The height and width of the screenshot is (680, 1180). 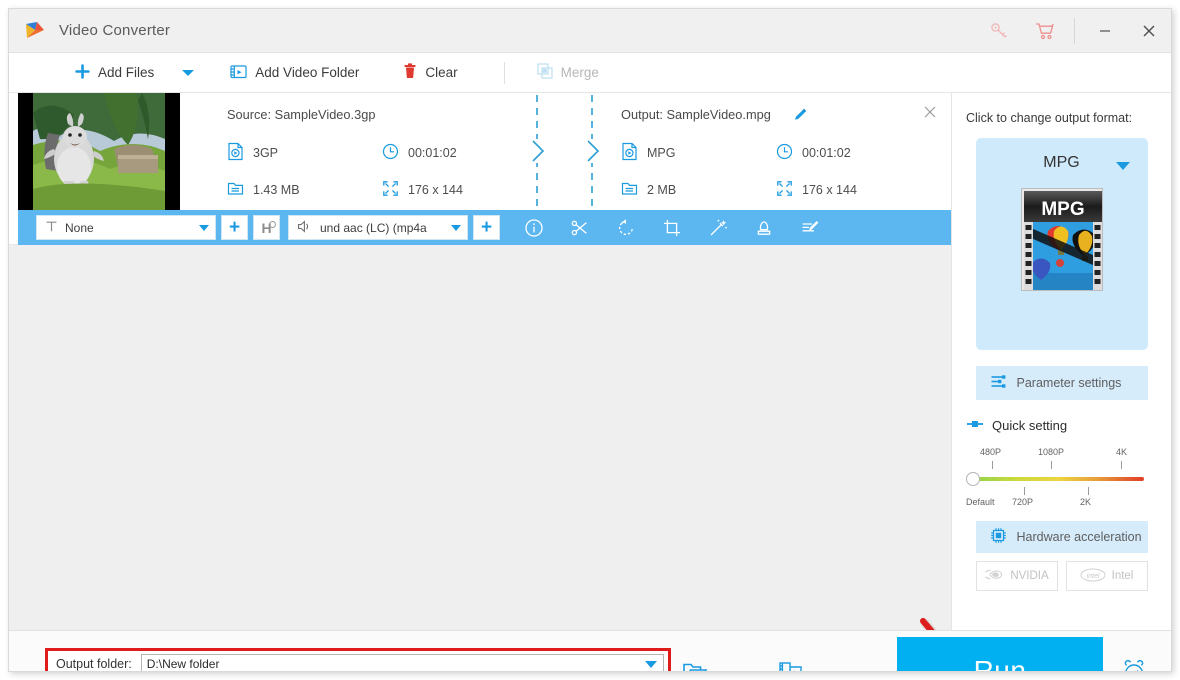 I want to click on tick-4k: 4K, so click(x=1122, y=452).